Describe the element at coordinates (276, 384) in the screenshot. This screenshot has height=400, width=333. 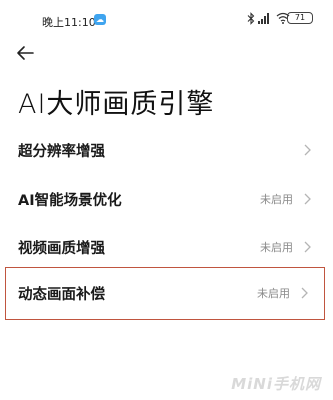
I see `watermark: MiNi手机网` at that location.